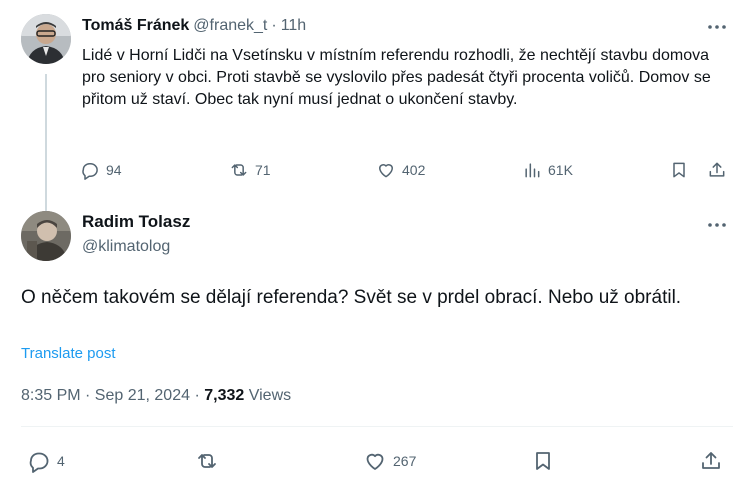  I want to click on parent-author-avatar, so click(46, 39).